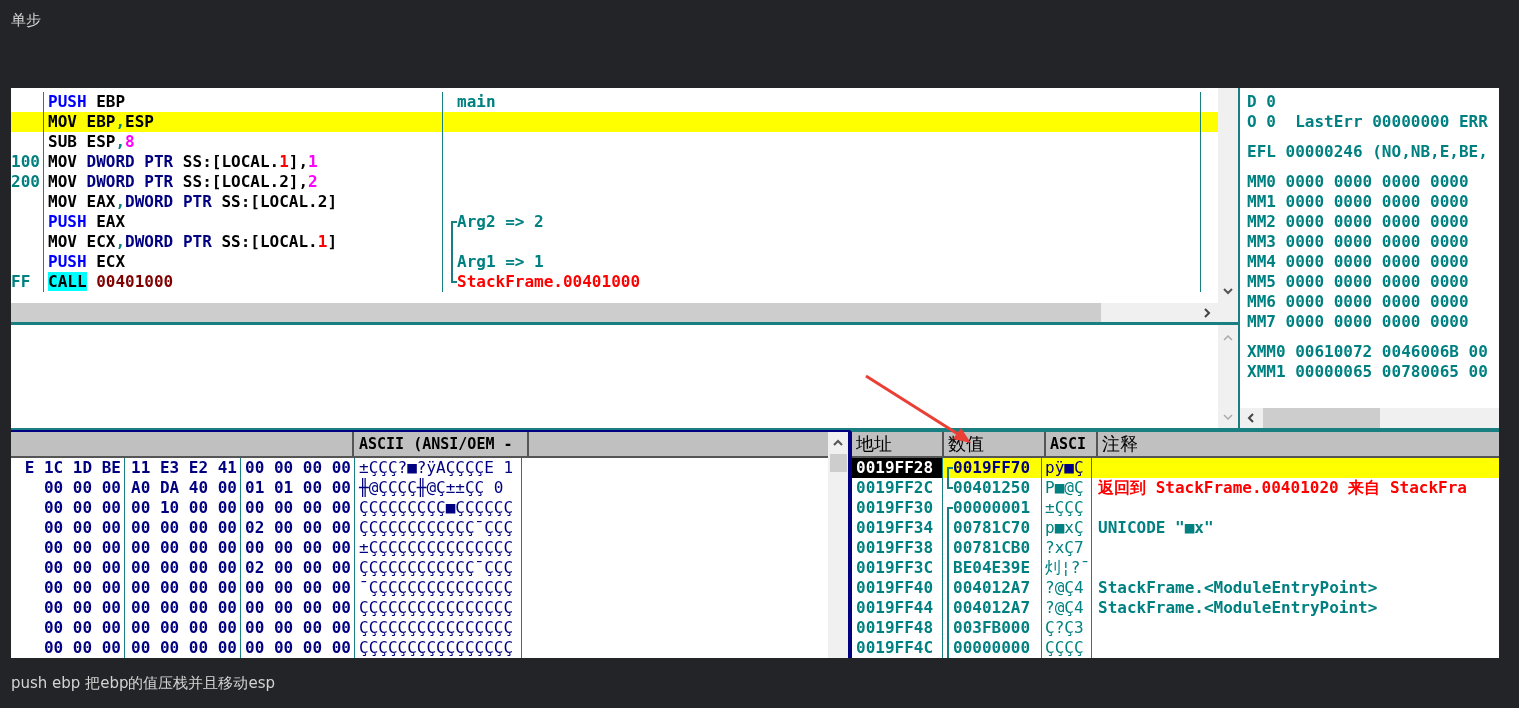 This screenshot has width=1519, height=708. Describe the element at coordinates (897, 648) in the screenshot. I see `address-cell: 0019FF4C` at that location.